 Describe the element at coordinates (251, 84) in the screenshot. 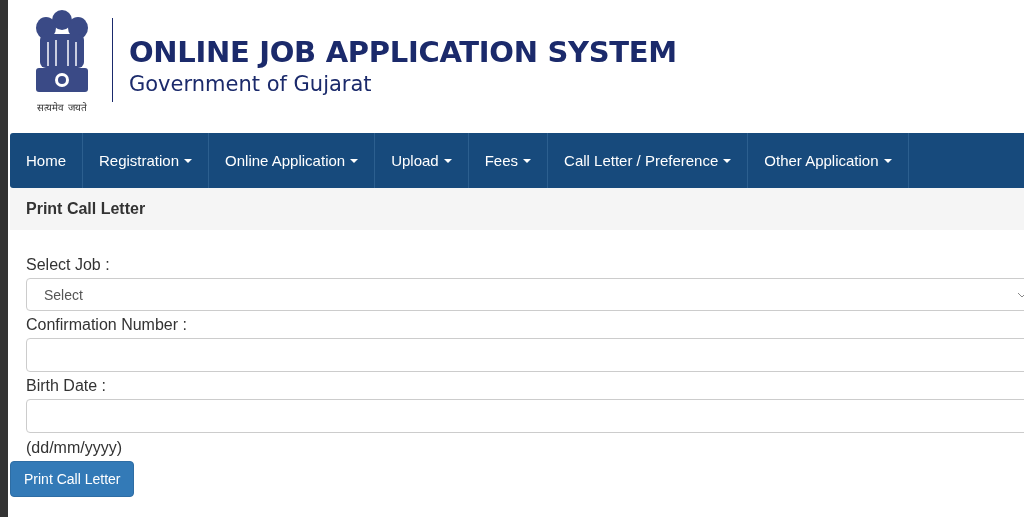

I see `site-subtitle: Government of Gujarat` at that location.